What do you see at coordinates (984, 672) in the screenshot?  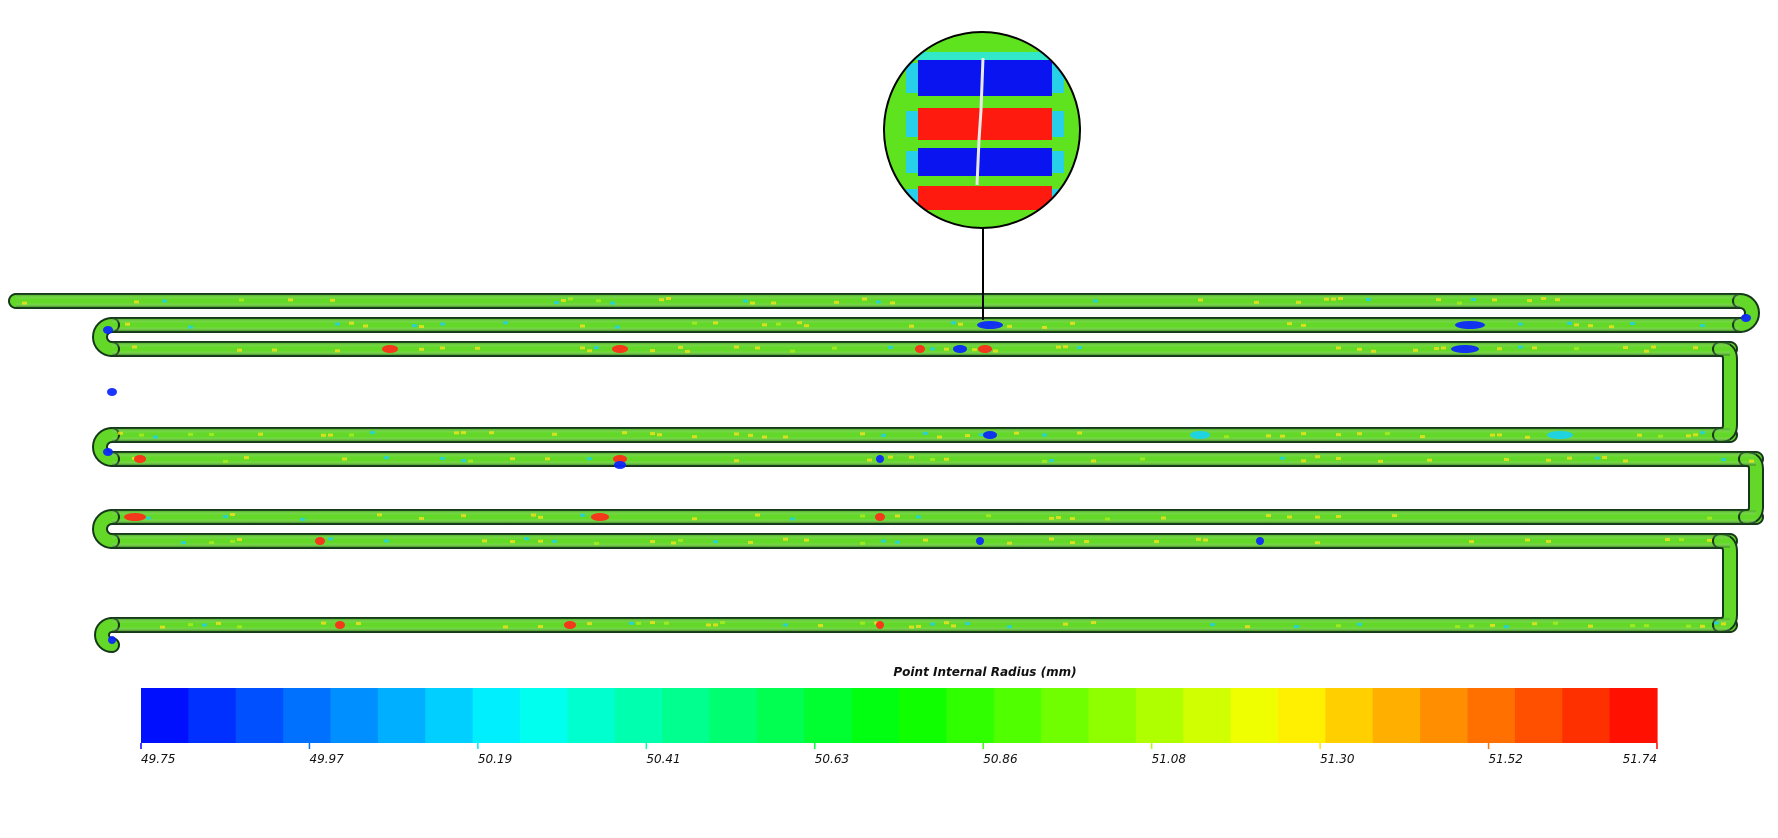 I see `legend-title: Point Internal Radius (mm)` at bounding box center [984, 672].